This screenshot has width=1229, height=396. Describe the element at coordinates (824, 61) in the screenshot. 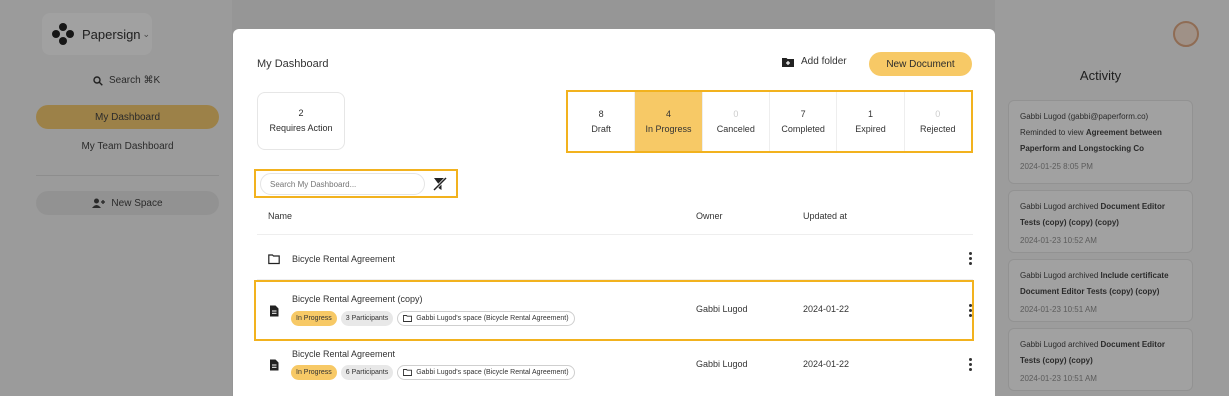

I see `add-folder-label: Add folder` at that location.